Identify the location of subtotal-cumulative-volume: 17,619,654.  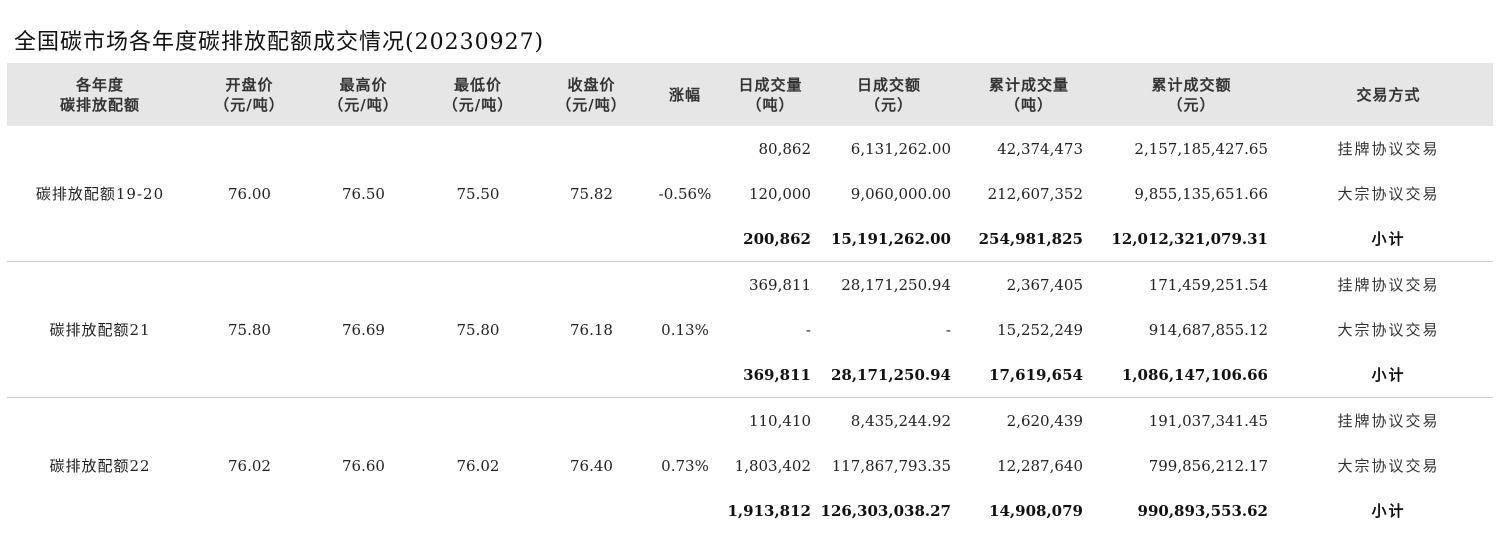
(1036, 374).